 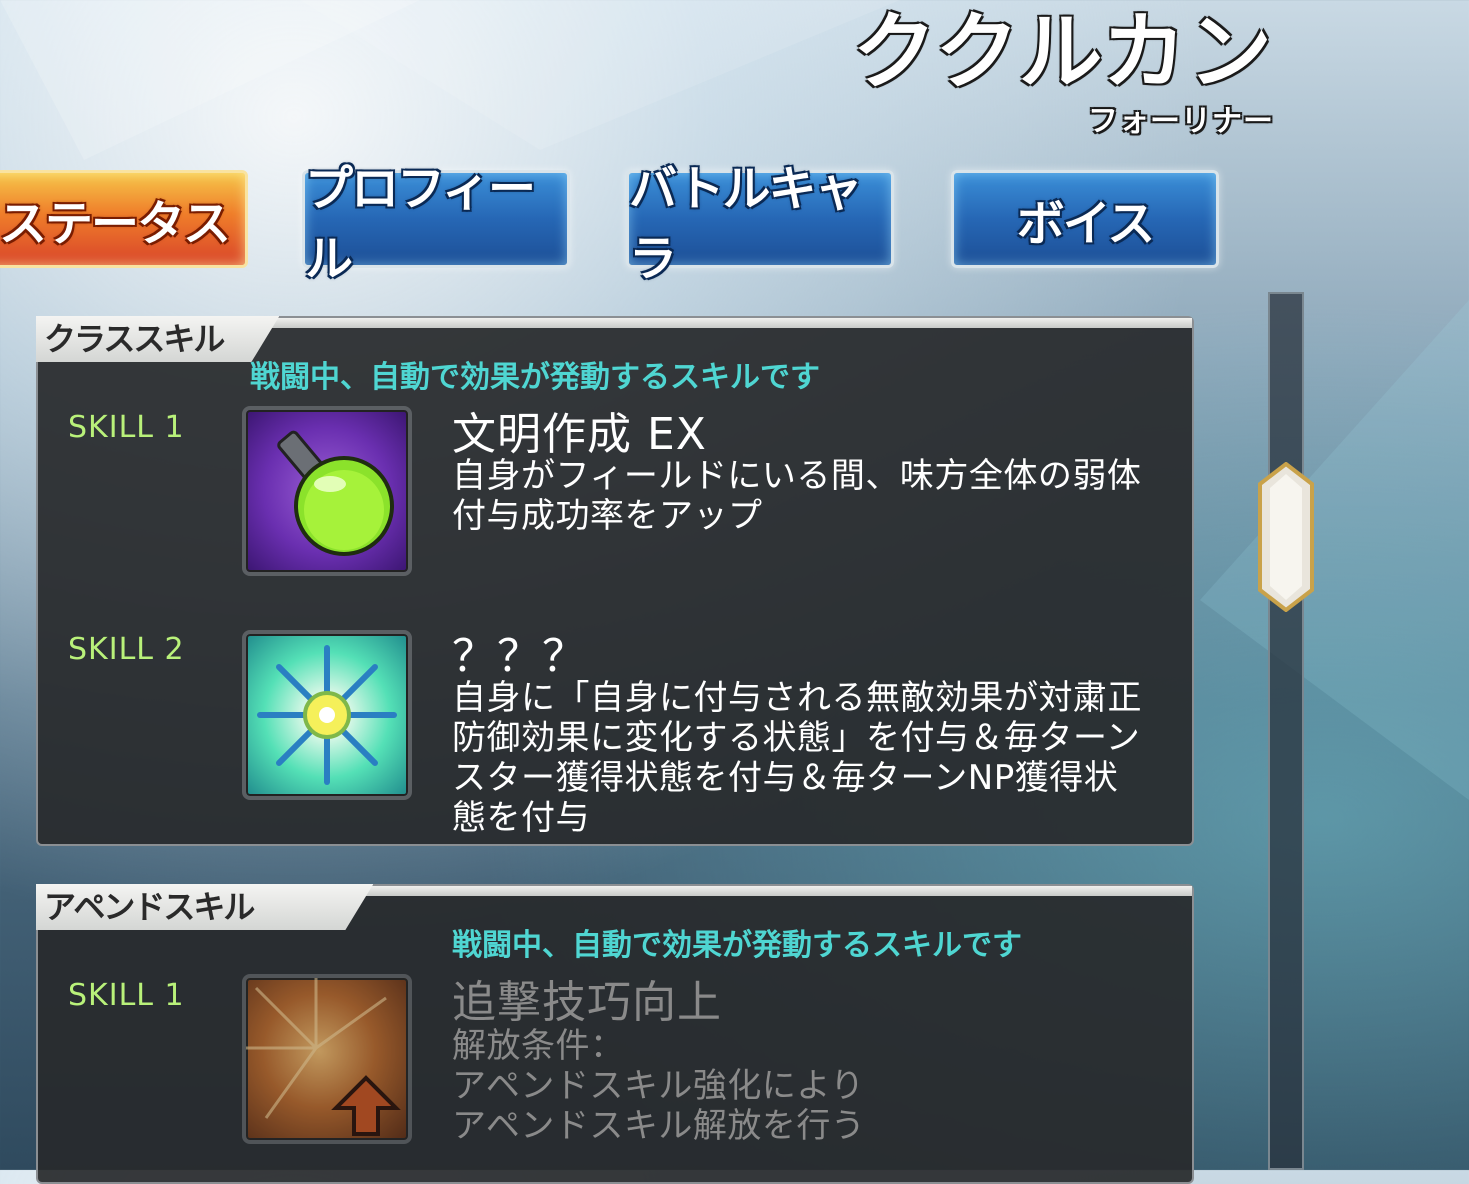 I want to click on skill-slot-label: SKILL 2, so click(x=126, y=649).